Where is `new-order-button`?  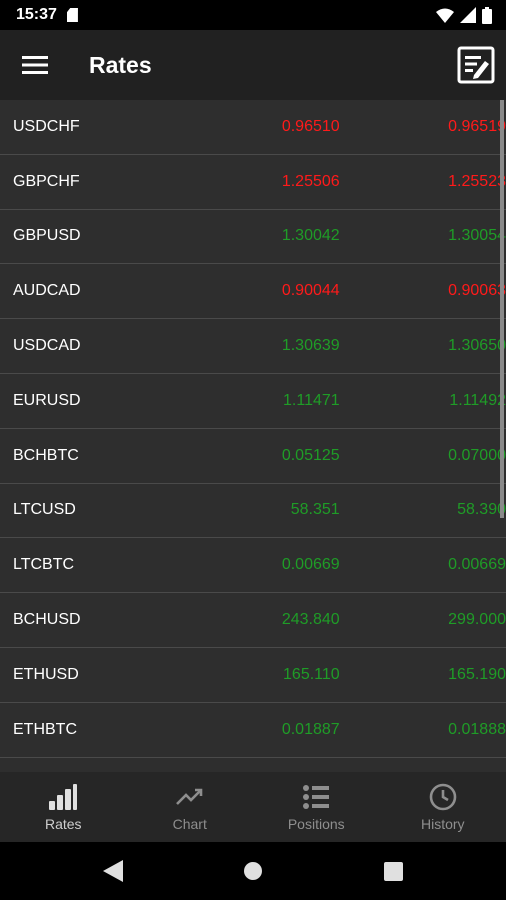 new-order-button is located at coordinates (476, 65).